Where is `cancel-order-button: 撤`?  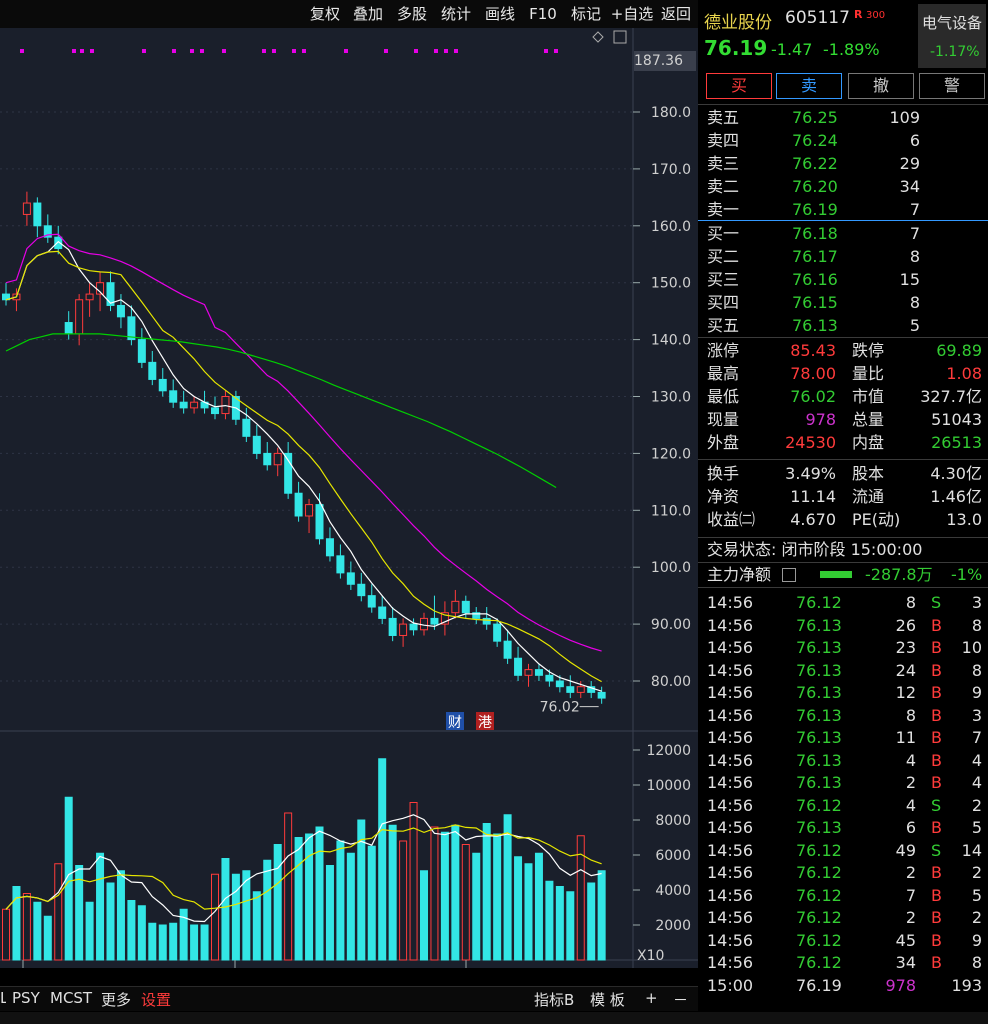
cancel-order-button: 撤 is located at coordinates (881, 86).